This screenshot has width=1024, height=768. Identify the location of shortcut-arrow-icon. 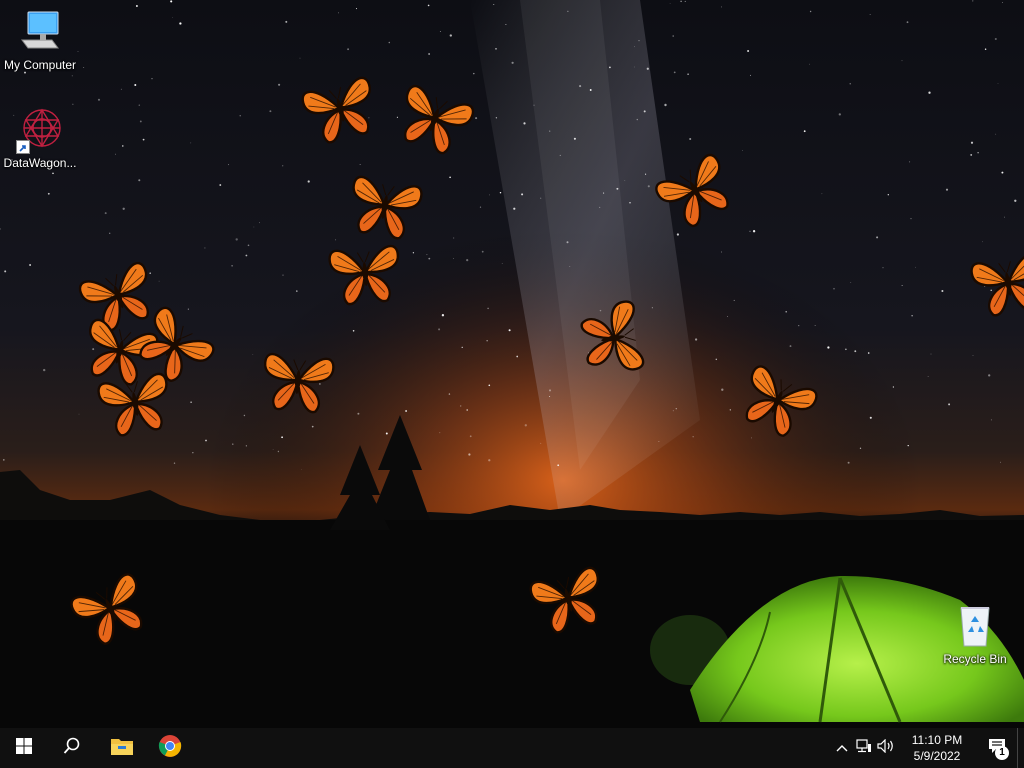
(23, 147).